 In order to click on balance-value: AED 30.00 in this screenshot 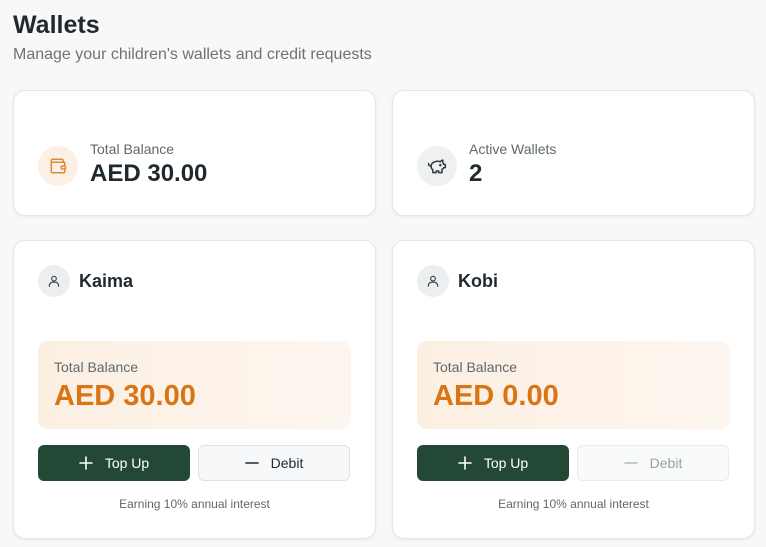, I will do `click(125, 396)`.